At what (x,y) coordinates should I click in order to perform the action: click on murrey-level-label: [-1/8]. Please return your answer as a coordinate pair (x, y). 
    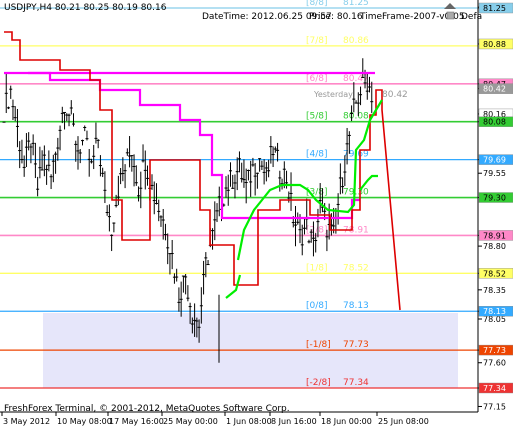
    Looking at the image, I should click on (318, 345).